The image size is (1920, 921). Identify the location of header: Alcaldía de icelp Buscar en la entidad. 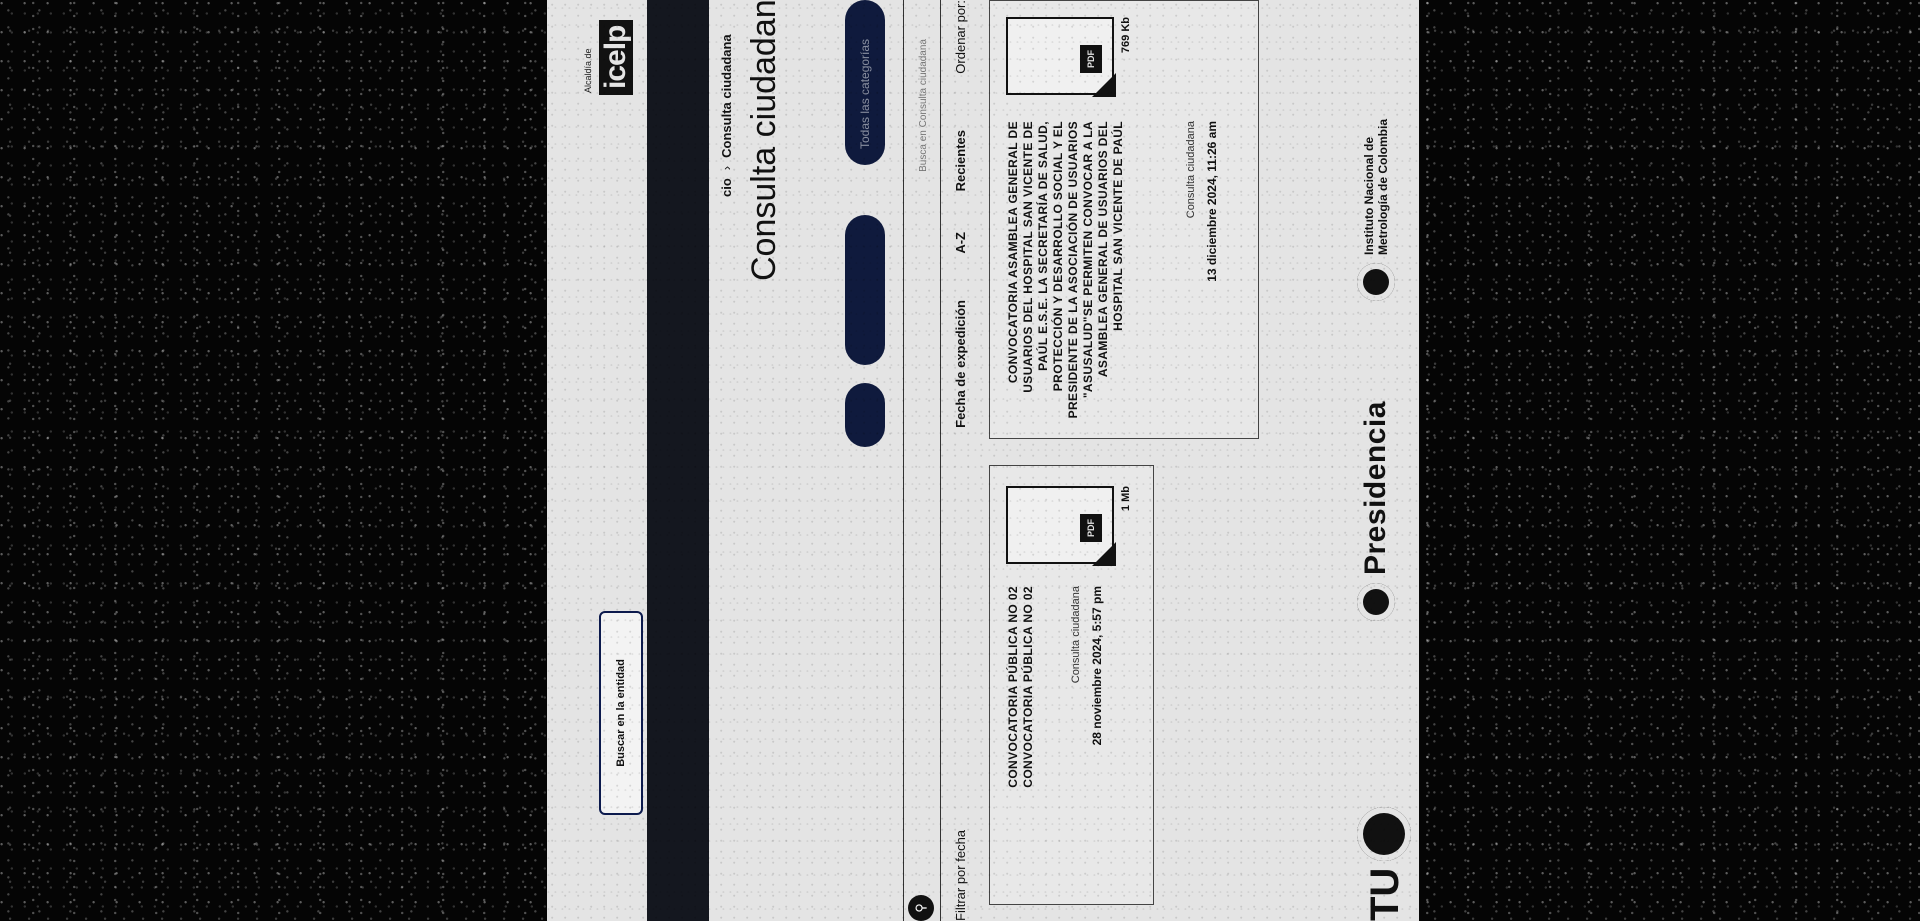
(597, 460).